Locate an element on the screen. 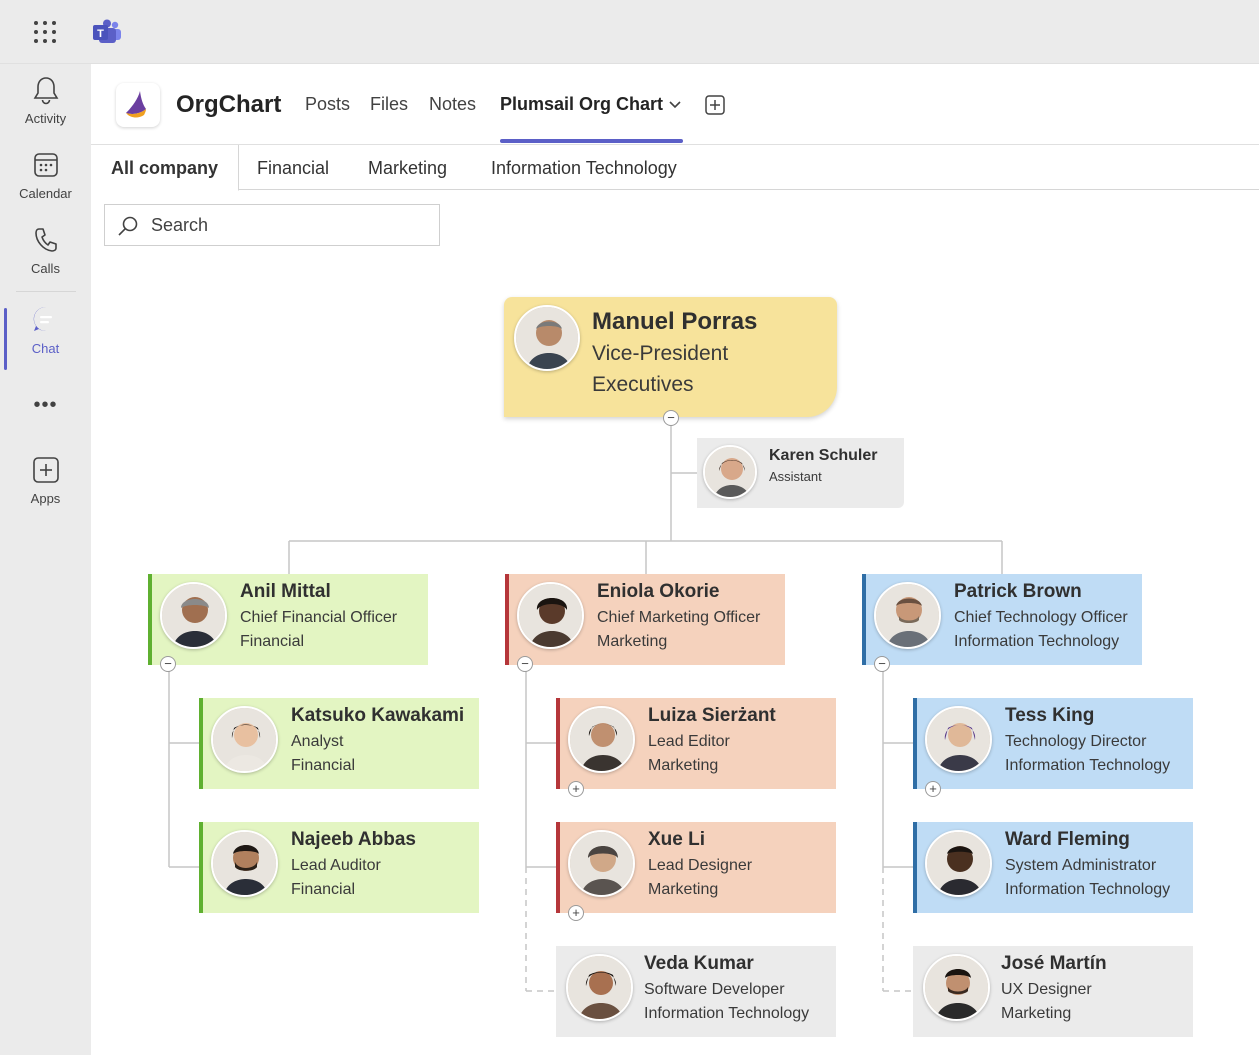 This screenshot has height=1055, width=1259. person-name: Najeeb Abbas is located at coordinates (353, 839).